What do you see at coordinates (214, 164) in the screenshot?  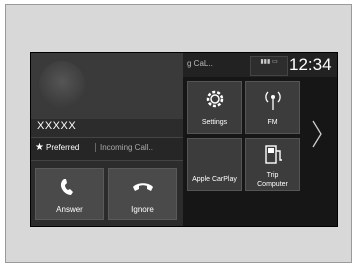 I see `tile-apple-carplay: Apple CarPlay` at bounding box center [214, 164].